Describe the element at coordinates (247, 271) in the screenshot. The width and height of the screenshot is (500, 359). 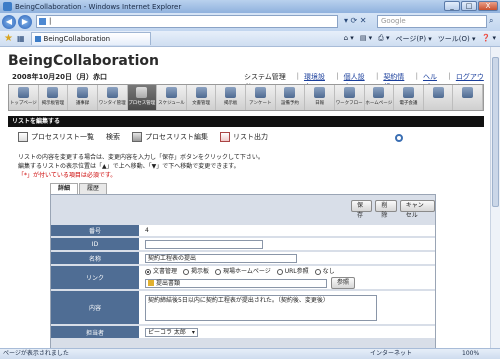
I see `radio-label: 現場ホームページ` at that location.